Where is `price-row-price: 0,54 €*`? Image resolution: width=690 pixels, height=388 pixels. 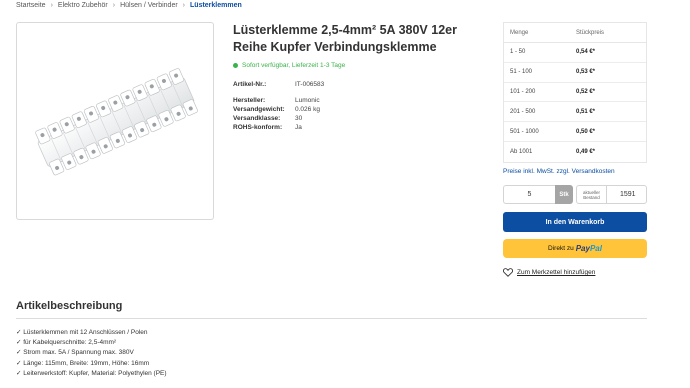 price-row-price: 0,54 €* is located at coordinates (586, 52).